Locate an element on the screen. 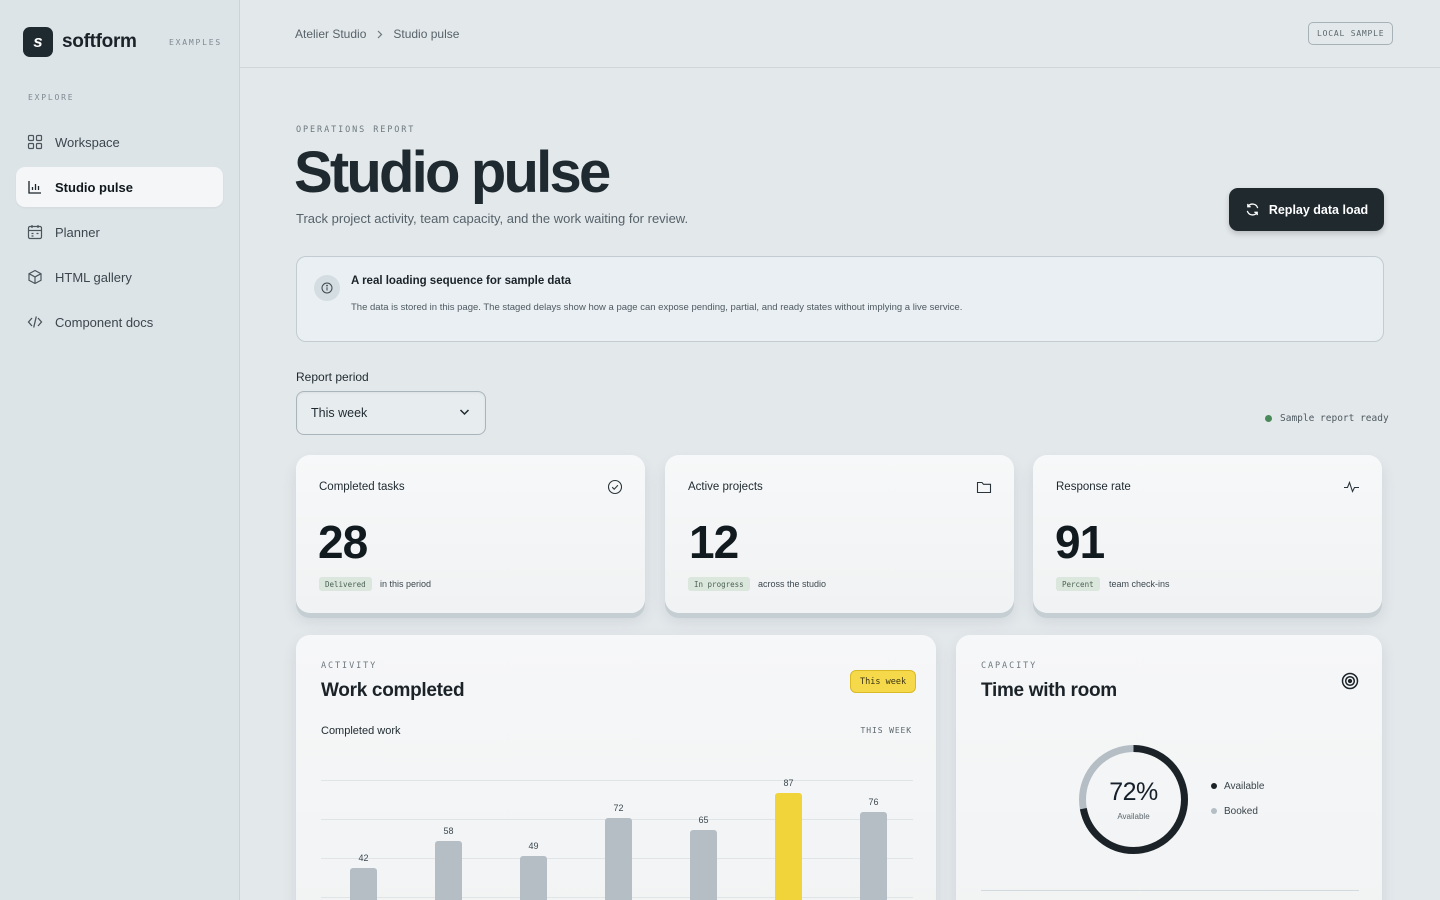  metric-badge: Percent is located at coordinates (1078, 584).